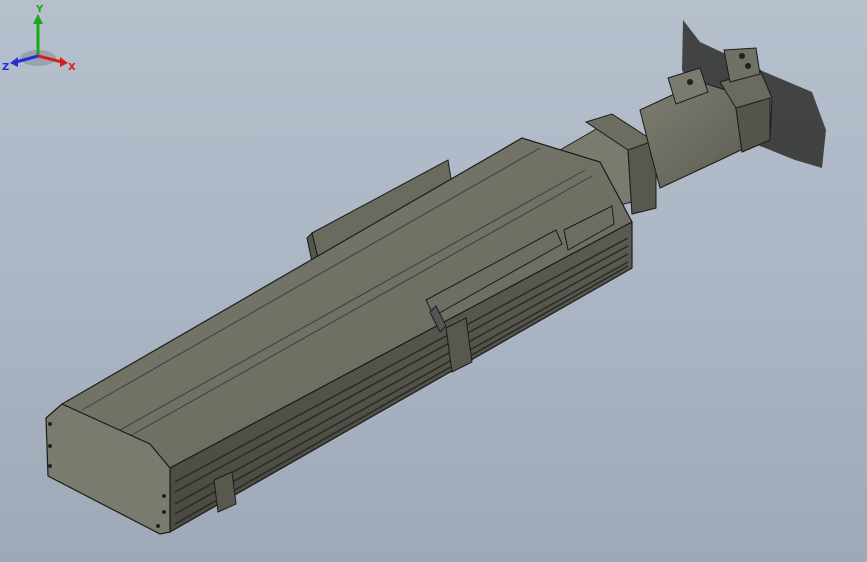  Describe the element at coordinates (5, 67) in the screenshot. I see `z-axis-label: Z` at that location.